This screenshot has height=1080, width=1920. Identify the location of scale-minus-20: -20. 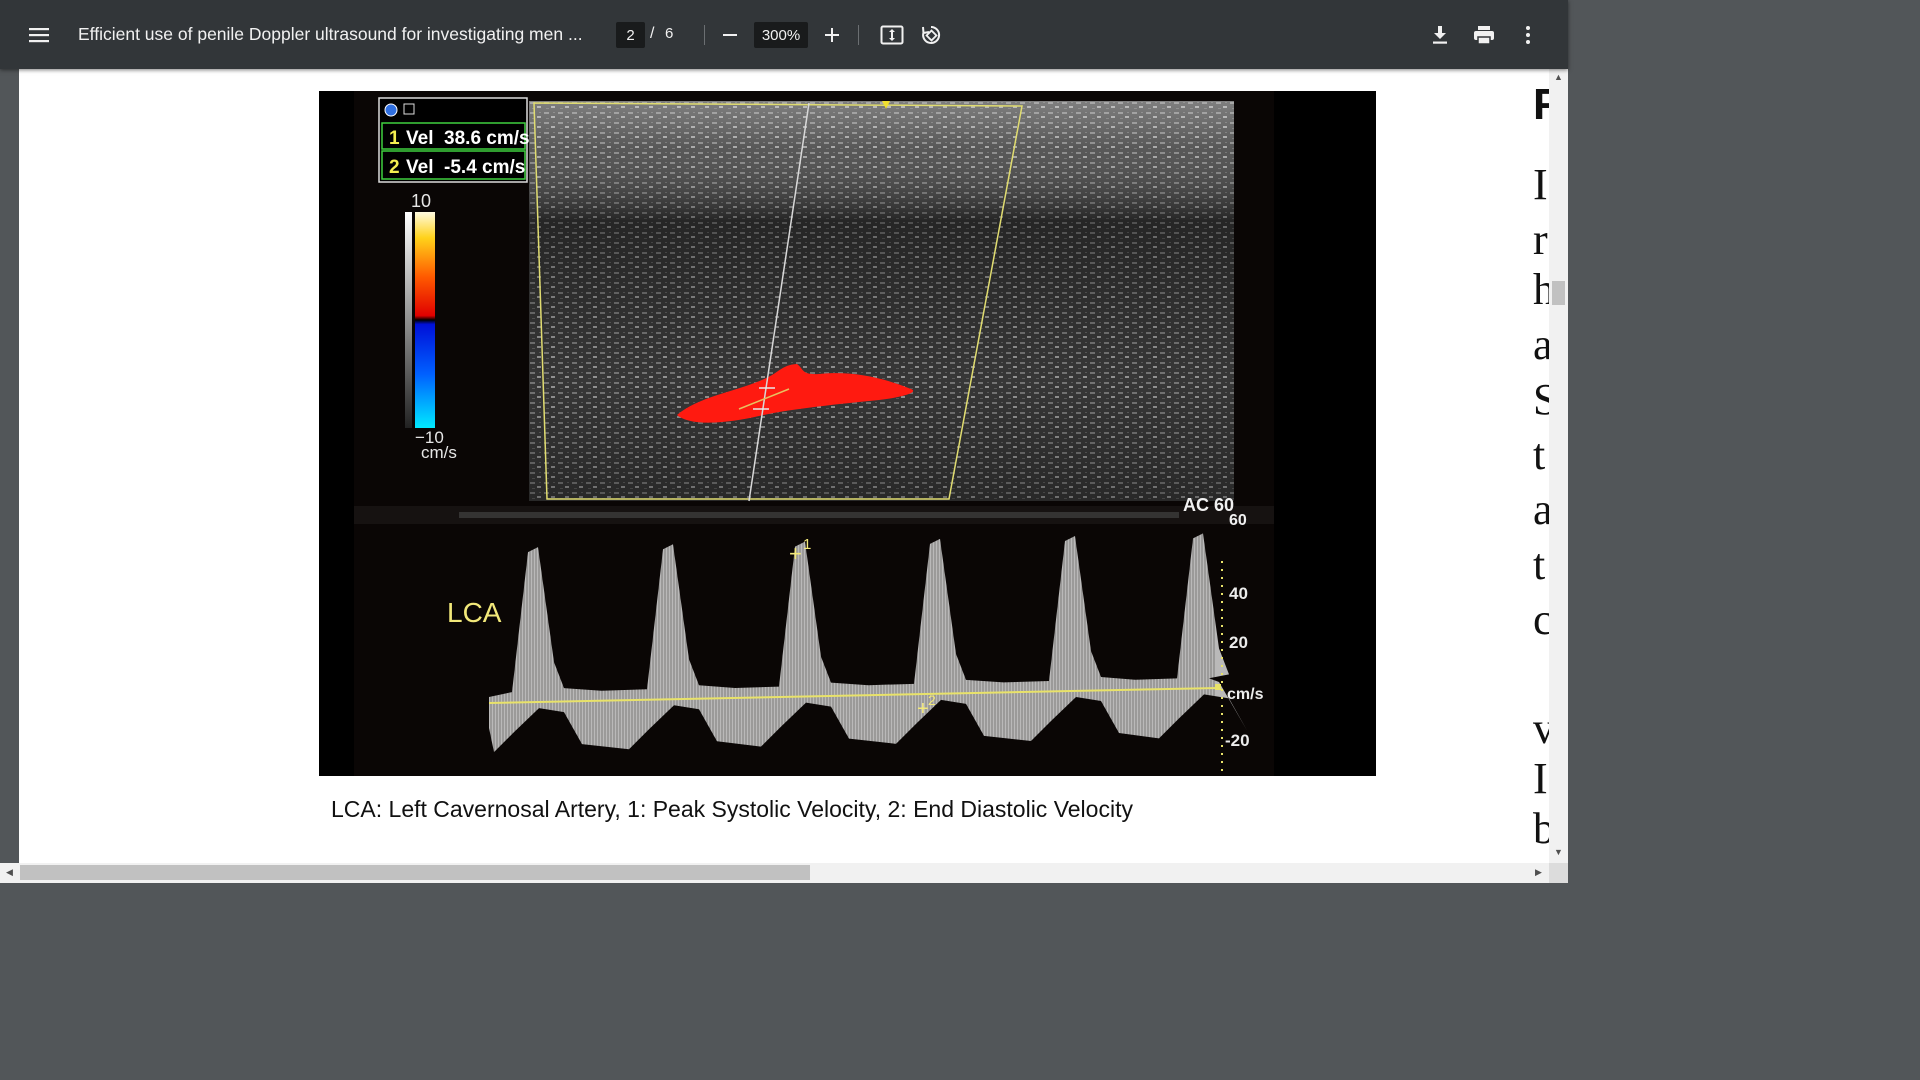
(1237, 740).